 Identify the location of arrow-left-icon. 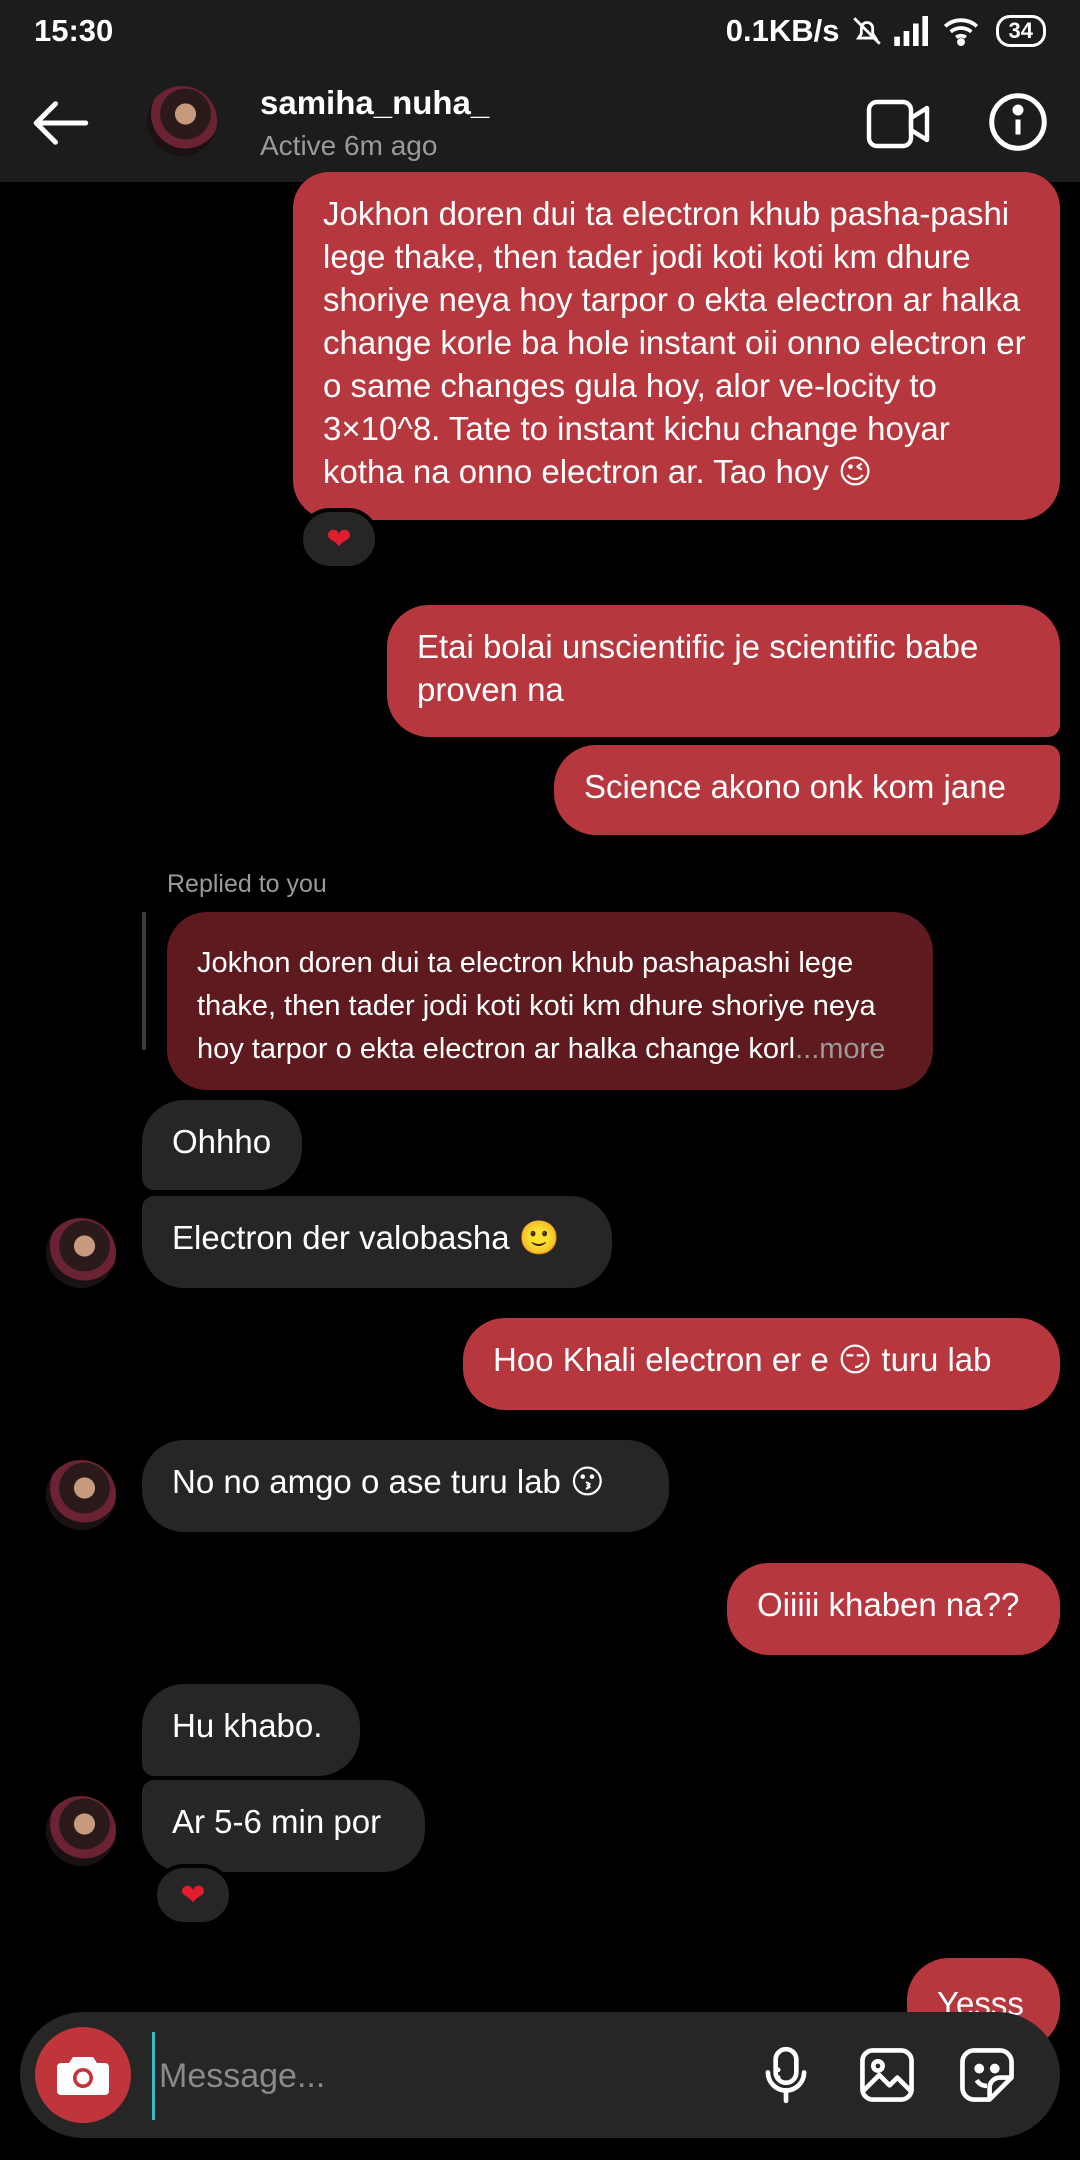
(61, 123).